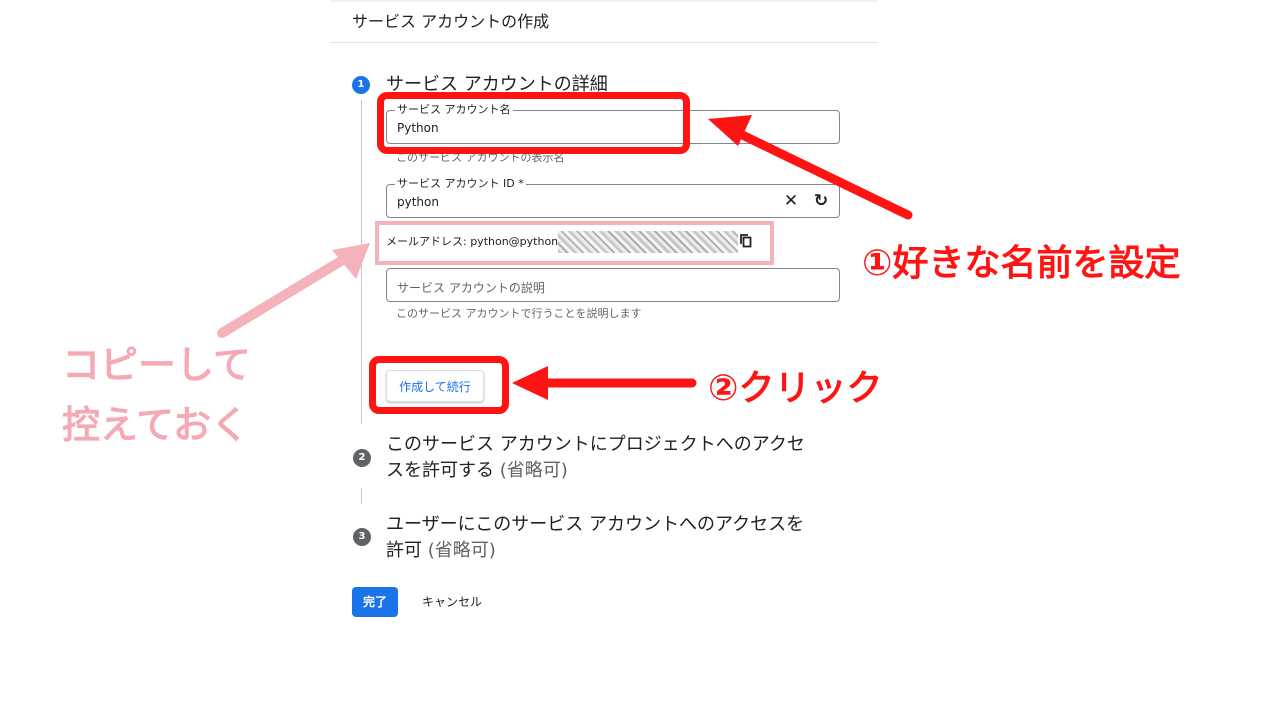  I want to click on annotation-set-name: ①好きな名前を設定, so click(1021, 263).